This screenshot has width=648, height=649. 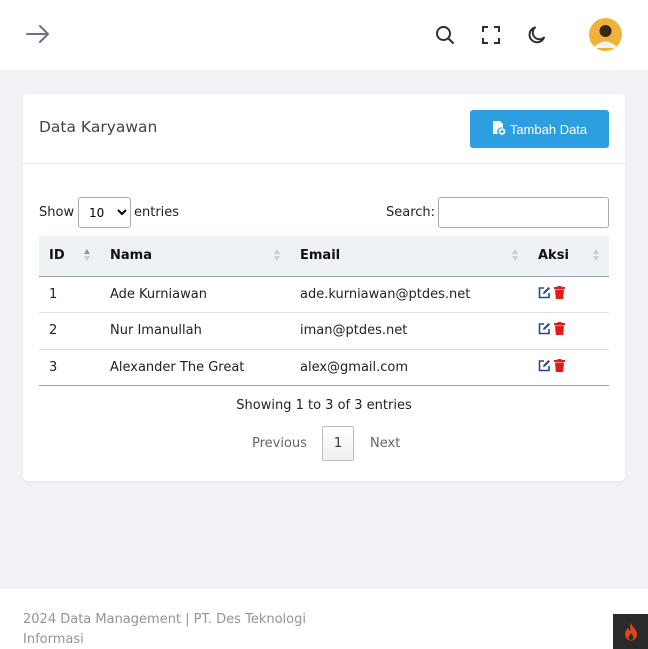 What do you see at coordinates (195, 294) in the screenshot?
I see `cell-nama: Ade Kurniawan` at bounding box center [195, 294].